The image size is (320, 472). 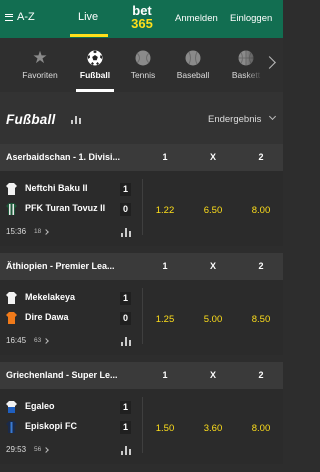 What do you see at coordinates (193, 58) in the screenshot?
I see `baseball-icon` at bounding box center [193, 58].